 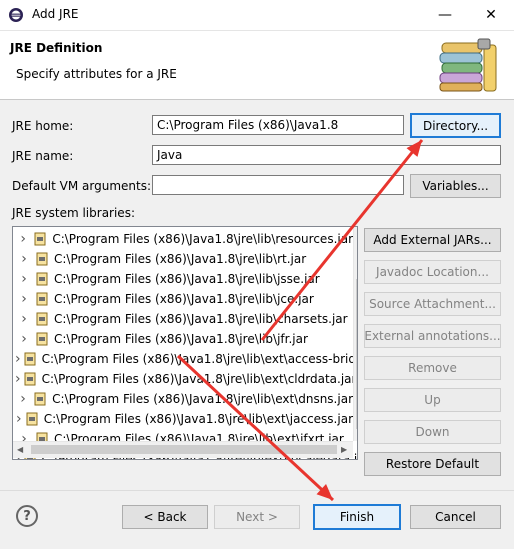 What do you see at coordinates (16, 15) in the screenshot?
I see `eclipse-app-icon` at bounding box center [16, 15].